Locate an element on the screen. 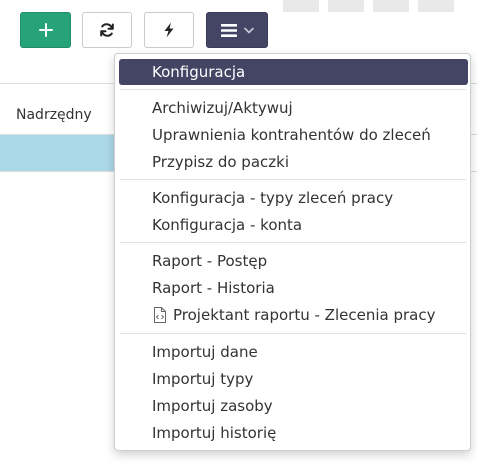  menu-item-label: Uprawnienia kontrahentów do zleceń is located at coordinates (291, 135).